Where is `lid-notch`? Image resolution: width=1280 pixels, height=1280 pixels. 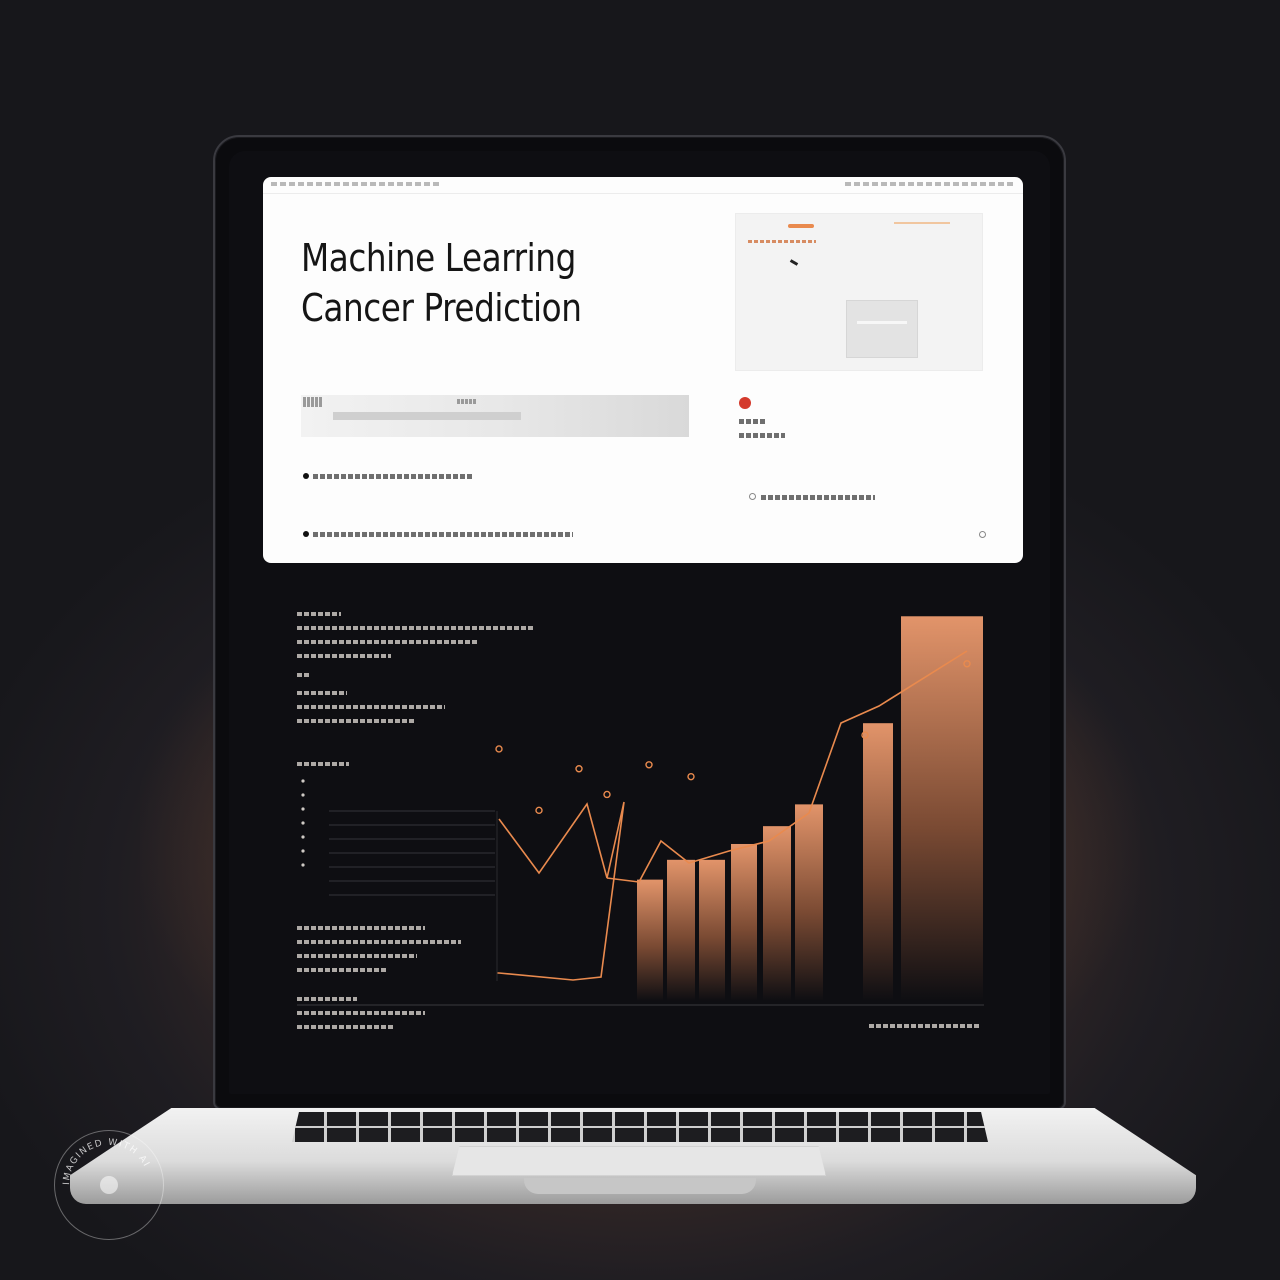 lid-notch is located at coordinates (640, 1186).